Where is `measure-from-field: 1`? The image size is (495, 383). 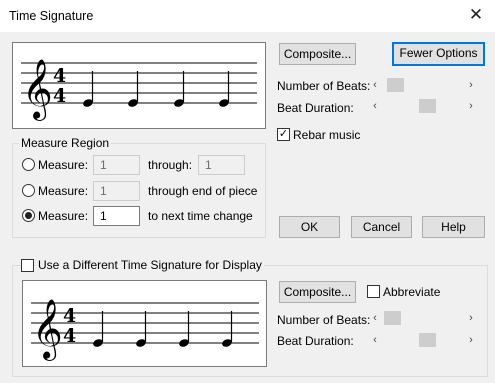
measure-from-field: 1 is located at coordinates (116, 165).